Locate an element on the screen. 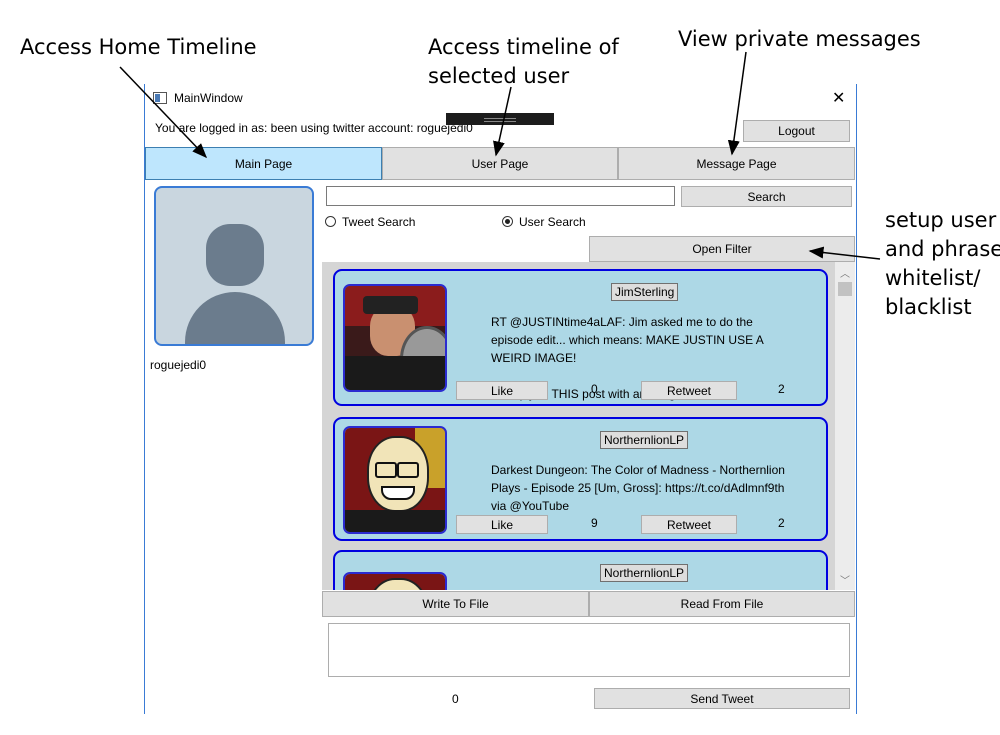 This screenshot has height=735, width=1000. arrow-messages is located at coordinates (737, 103).